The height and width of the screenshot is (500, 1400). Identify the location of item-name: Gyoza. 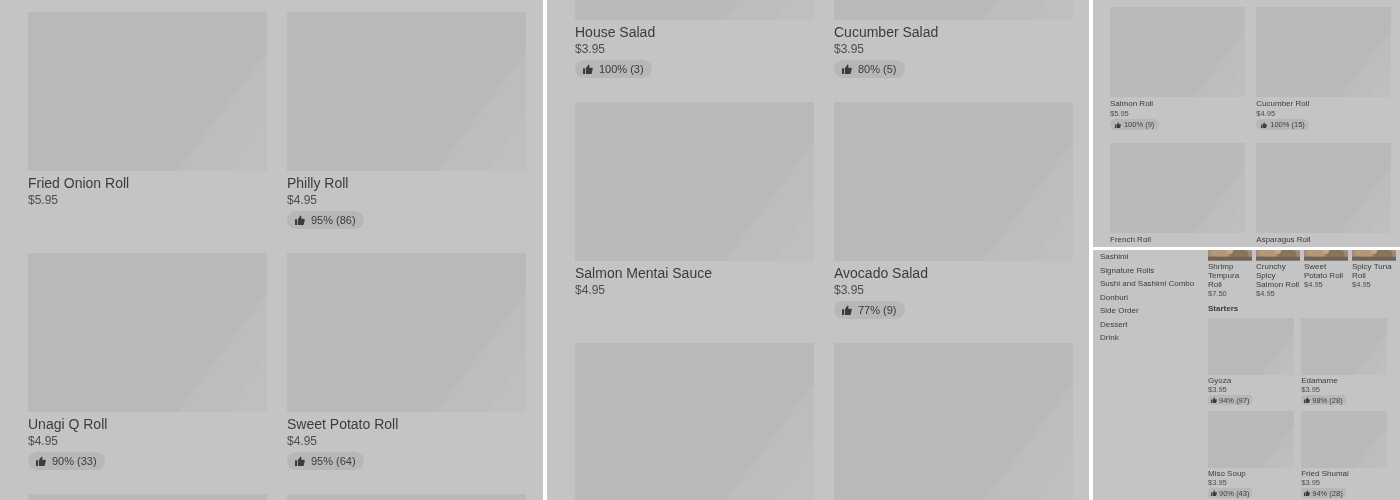
(1220, 380).